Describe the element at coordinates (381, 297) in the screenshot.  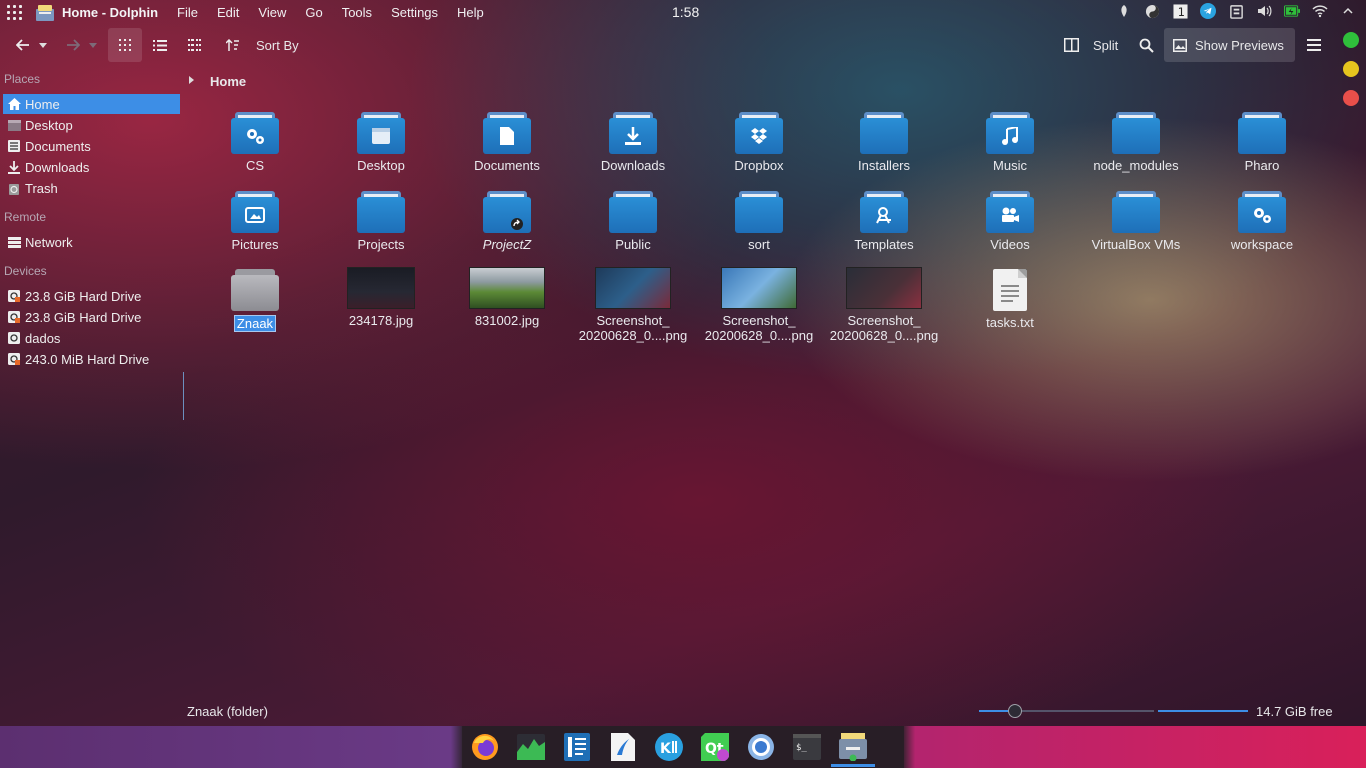
I see `image-item-234178: 234178.jpg` at that location.